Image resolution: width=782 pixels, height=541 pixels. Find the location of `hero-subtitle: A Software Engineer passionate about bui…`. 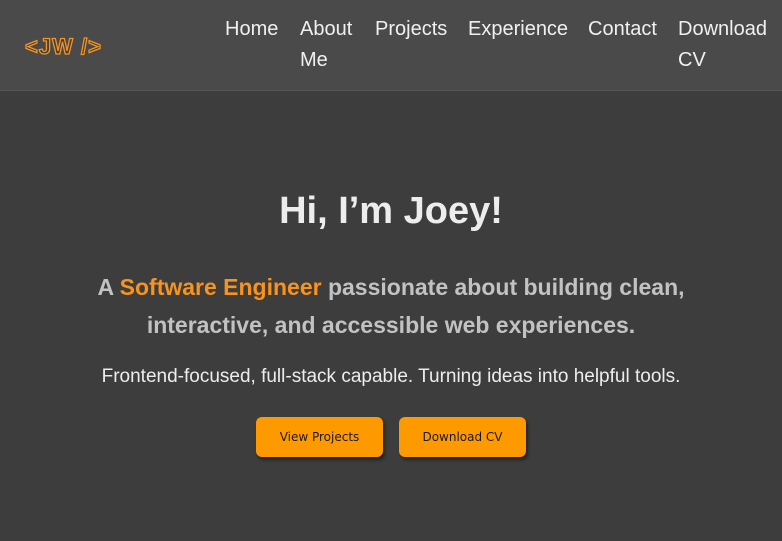

hero-subtitle: A Software Engineer passionate about bui… is located at coordinates (391, 306).